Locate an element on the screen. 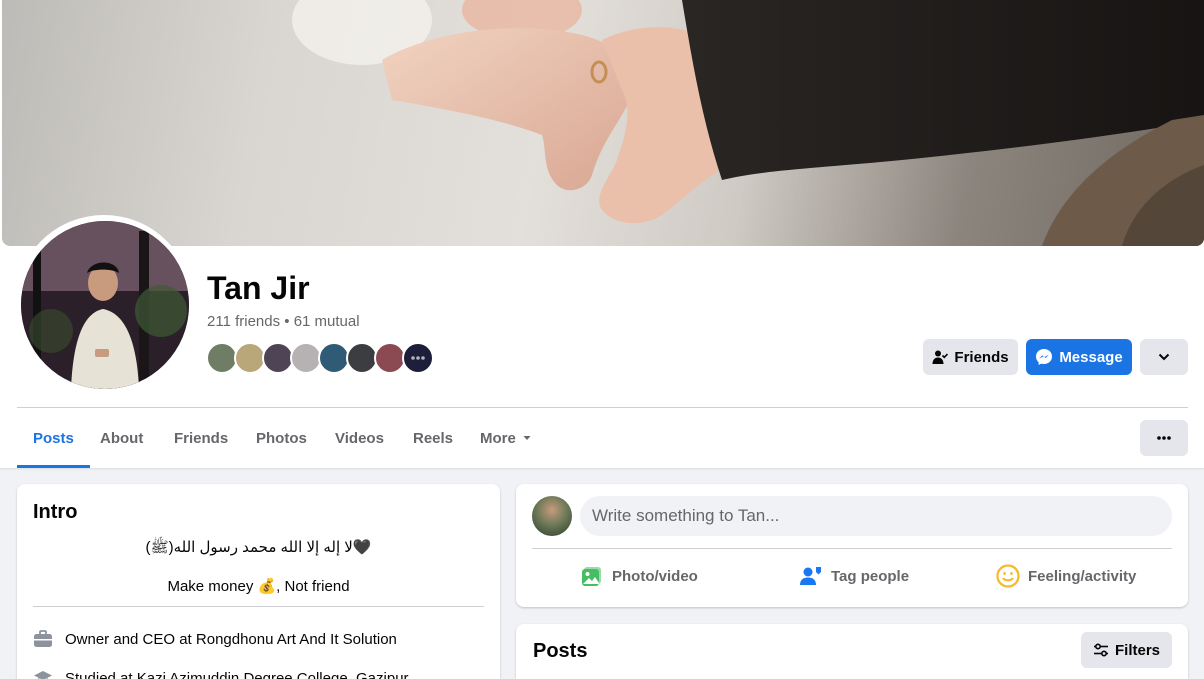  caret-down-icon is located at coordinates (527, 438).